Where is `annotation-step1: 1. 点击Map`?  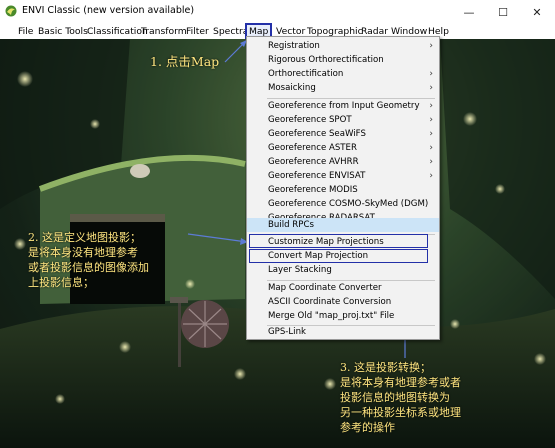
annotation-step1: 1. 点击Map is located at coordinates (185, 61).